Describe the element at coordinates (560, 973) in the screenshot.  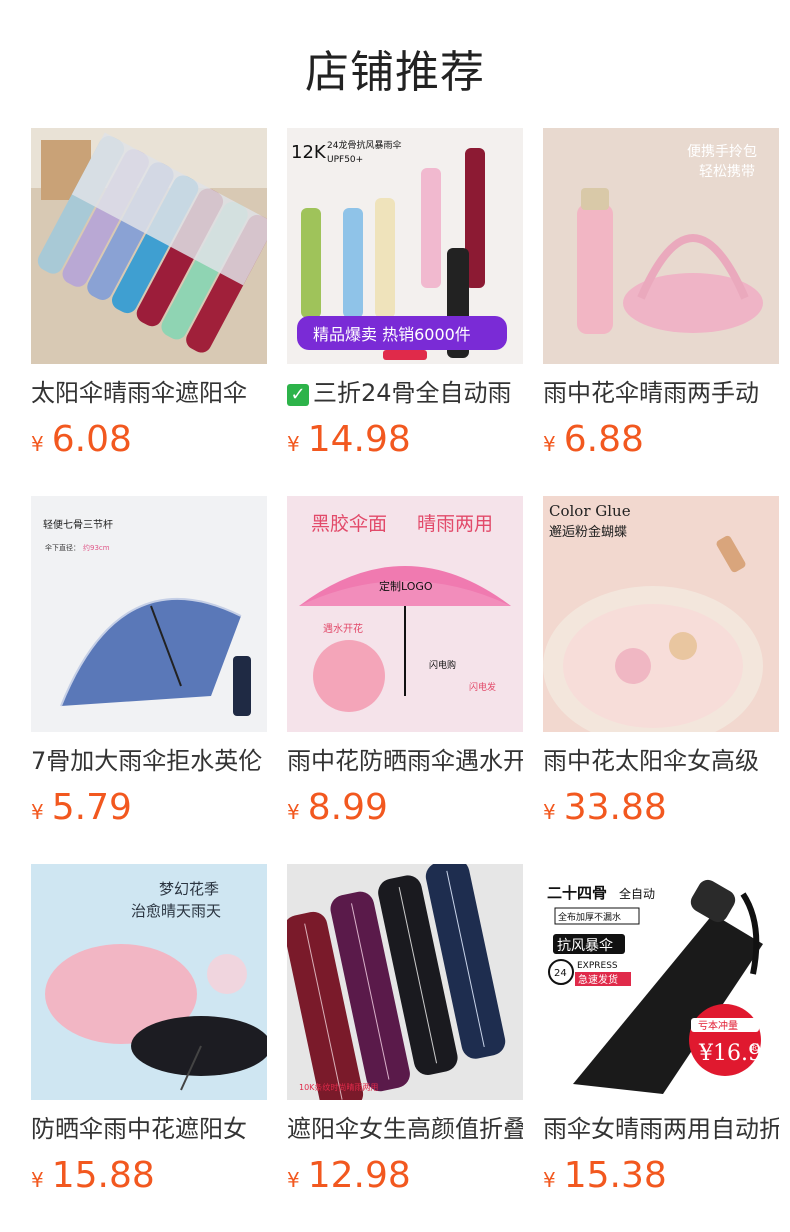
I see `overlay-text: 24` at that location.